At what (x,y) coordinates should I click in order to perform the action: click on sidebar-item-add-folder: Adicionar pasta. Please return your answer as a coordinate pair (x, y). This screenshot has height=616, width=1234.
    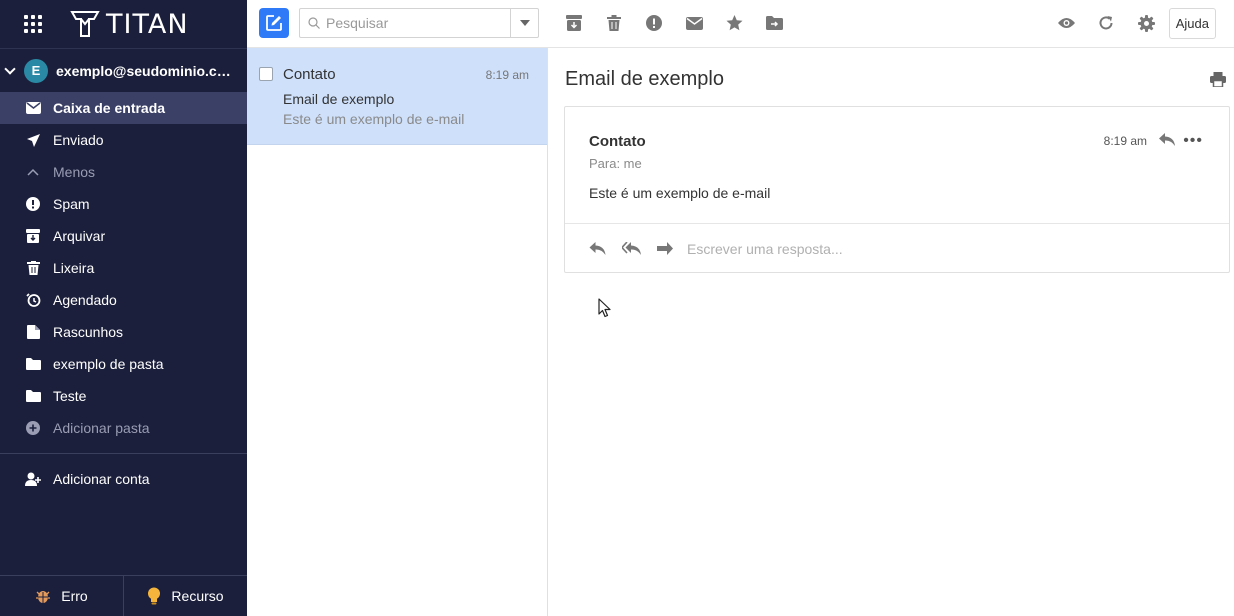
    Looking at the image, I should click on (123, 428).